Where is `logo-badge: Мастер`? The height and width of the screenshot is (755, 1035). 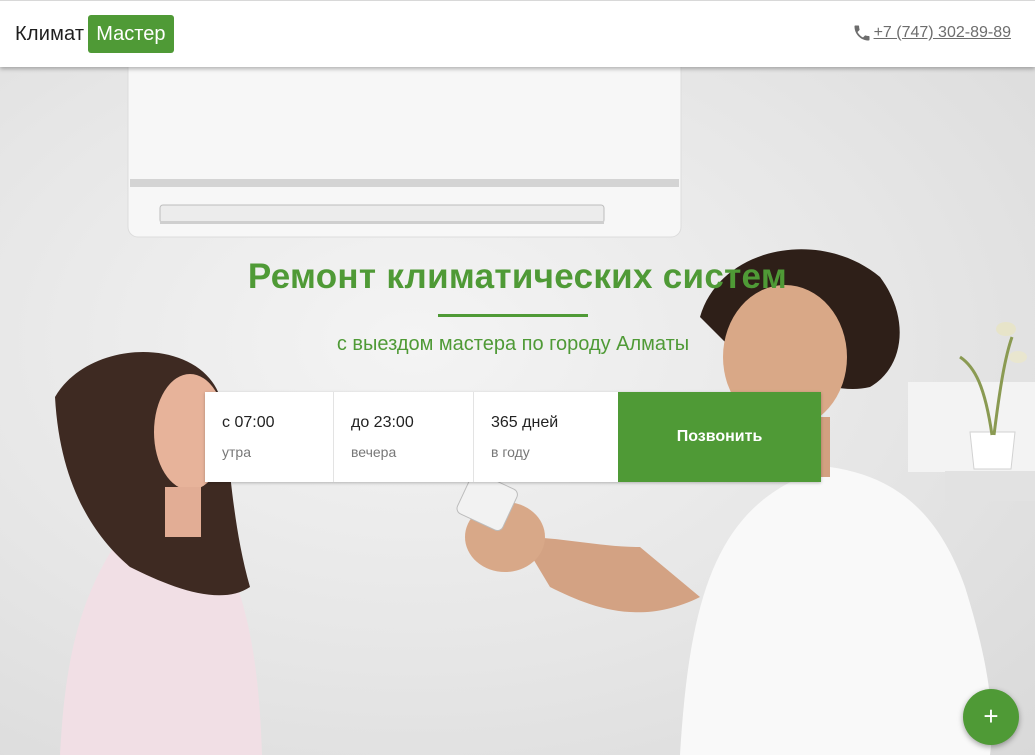 logo-badge: Мастер is located at coordinates (131, 34).